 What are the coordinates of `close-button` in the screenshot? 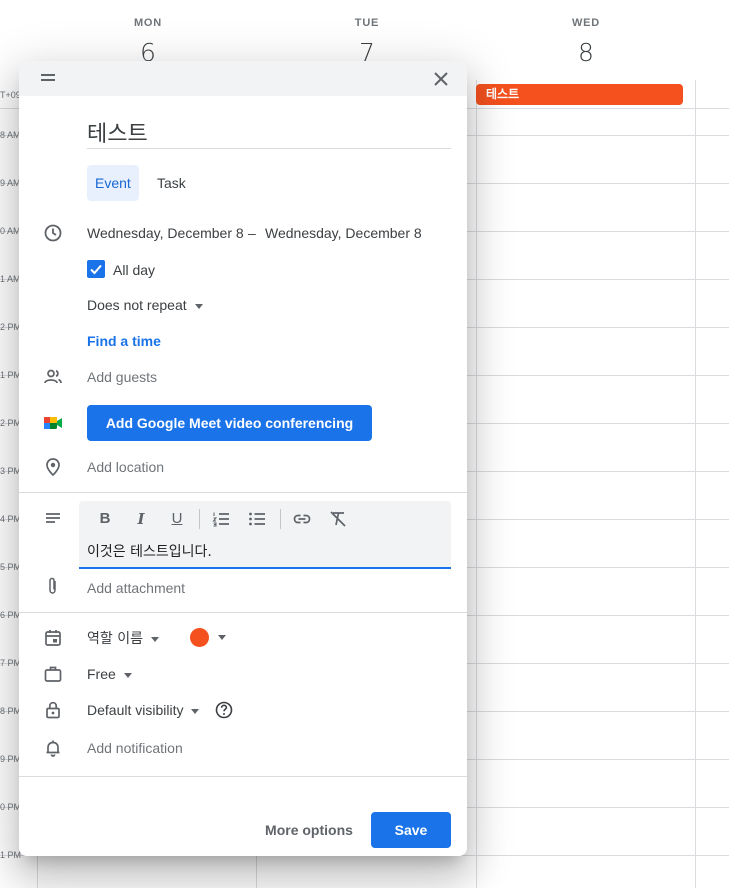 It's located at (441, 79).